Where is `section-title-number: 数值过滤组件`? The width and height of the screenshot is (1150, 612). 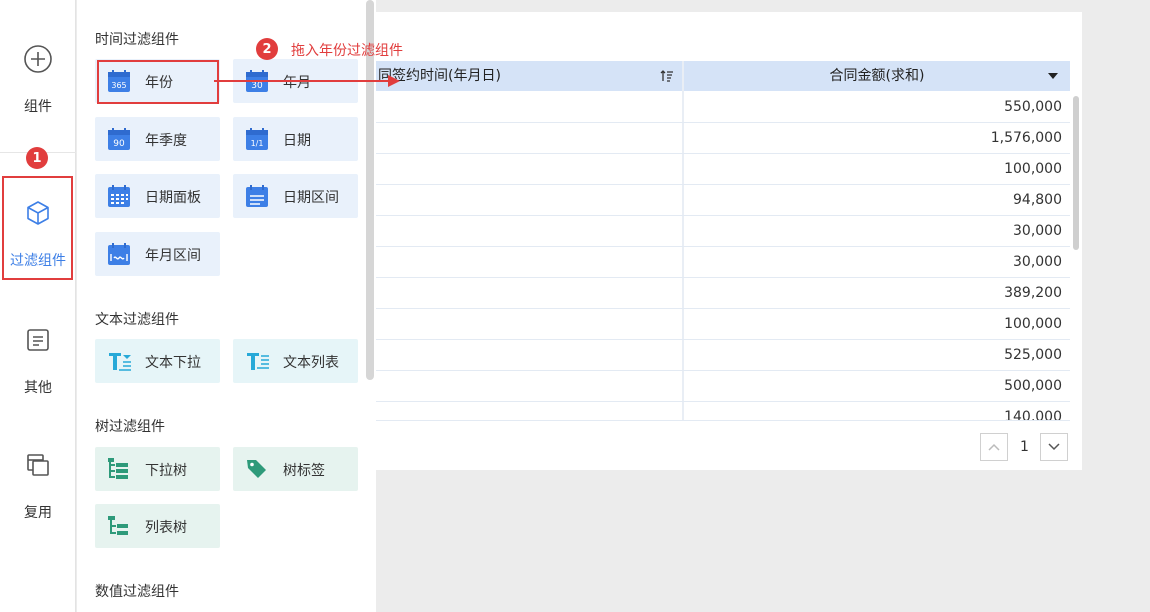
section-title-number: 数值过滤组件 is located at coordinates (137, 592).